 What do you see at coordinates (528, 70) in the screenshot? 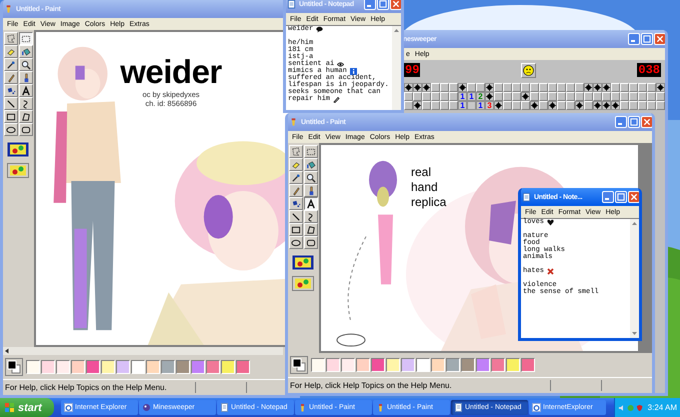
I see `reset-button` at bounding box center [528, 70].